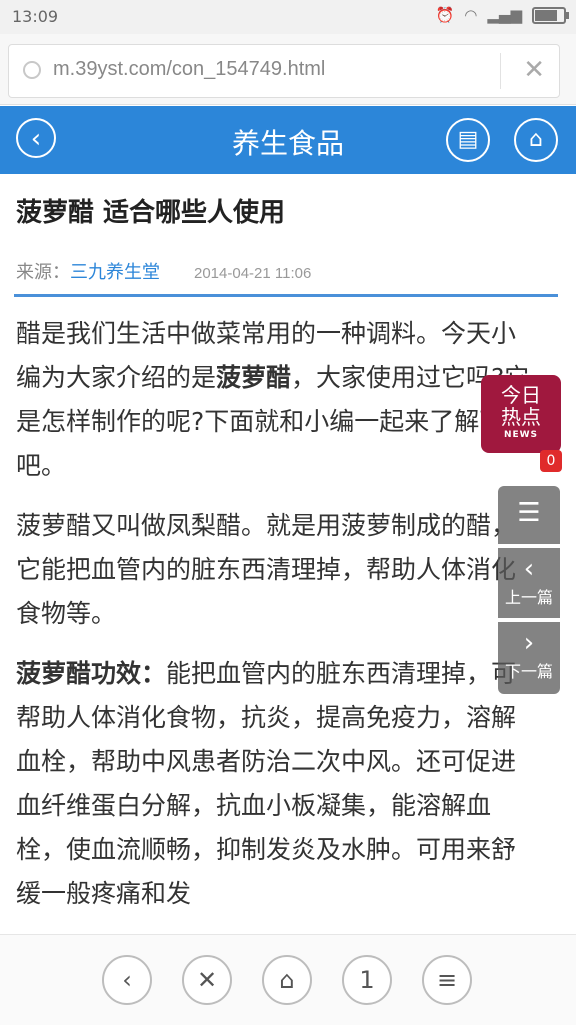 The width and height of the screenshot is (576, 1025). Describe the element at coordinates (468, 140) in the screenshot. I see `list-button: ▤` at that location.